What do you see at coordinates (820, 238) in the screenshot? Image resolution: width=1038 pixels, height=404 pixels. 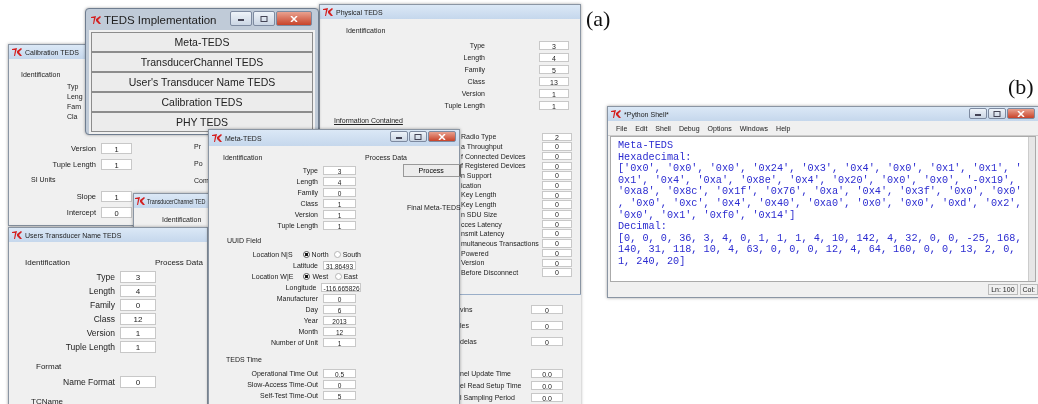 I see `shell-output-line: [0, 0, 0, 36, 3, 4, 0, 1, 1, 1, 4, 10, 142, 4, 32, 0, 0, -25, 168,` at bounding box center [820, 238].